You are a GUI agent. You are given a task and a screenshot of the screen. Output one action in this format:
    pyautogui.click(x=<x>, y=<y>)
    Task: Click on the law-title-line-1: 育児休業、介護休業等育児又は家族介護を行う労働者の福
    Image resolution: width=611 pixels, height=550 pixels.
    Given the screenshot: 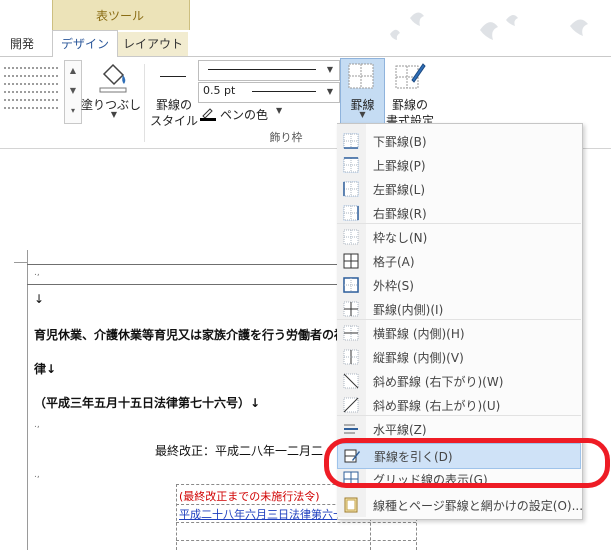 What is the action you would take?
    pyautogui.click(x=190, y=335)
    